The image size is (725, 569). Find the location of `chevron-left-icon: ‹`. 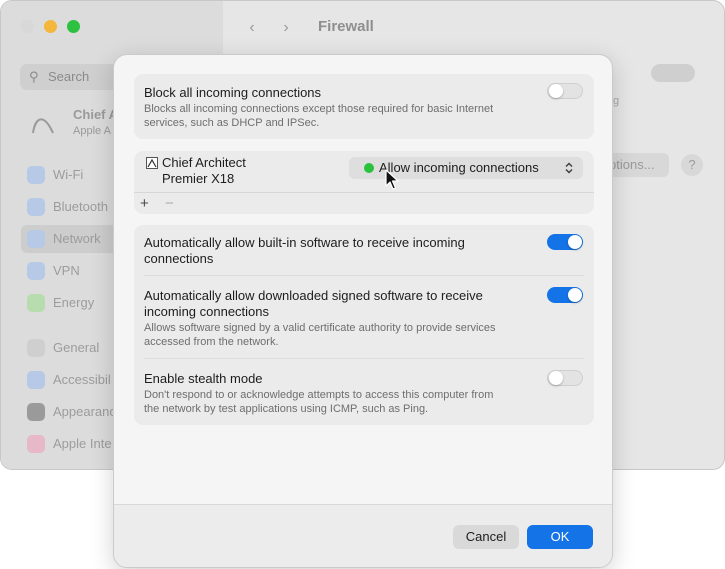

chevron-left-icon: ‹ is located at coordinates (252, 27).